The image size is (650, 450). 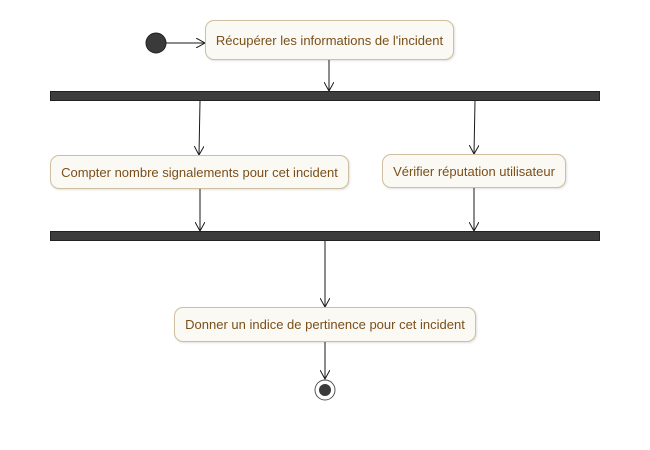 I want to click on action-retrieve-incident: Récupérer les informations de l'incident, so click(x=329, y=40).